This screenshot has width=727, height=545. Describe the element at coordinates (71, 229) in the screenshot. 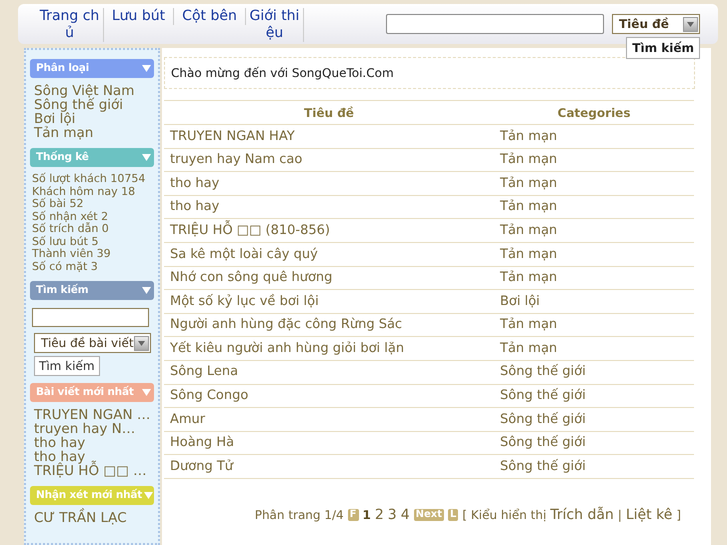

I see `stat-text: Số trích dẫn 0` at that location.